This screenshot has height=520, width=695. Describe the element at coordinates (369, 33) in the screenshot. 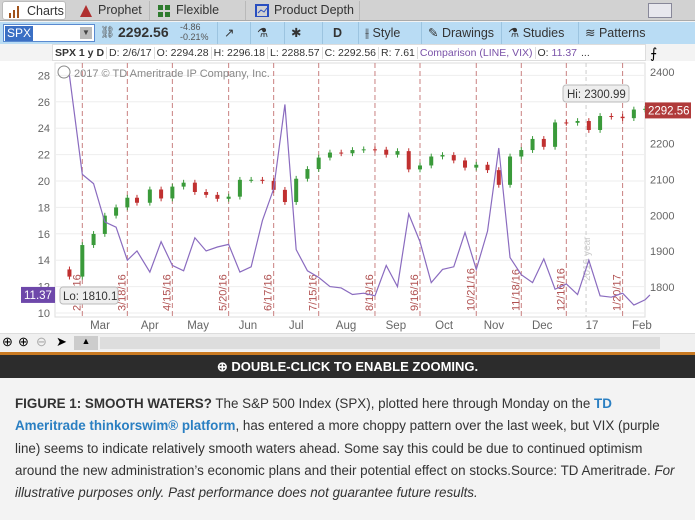

I see `candle-icon: ⫲` at that location.